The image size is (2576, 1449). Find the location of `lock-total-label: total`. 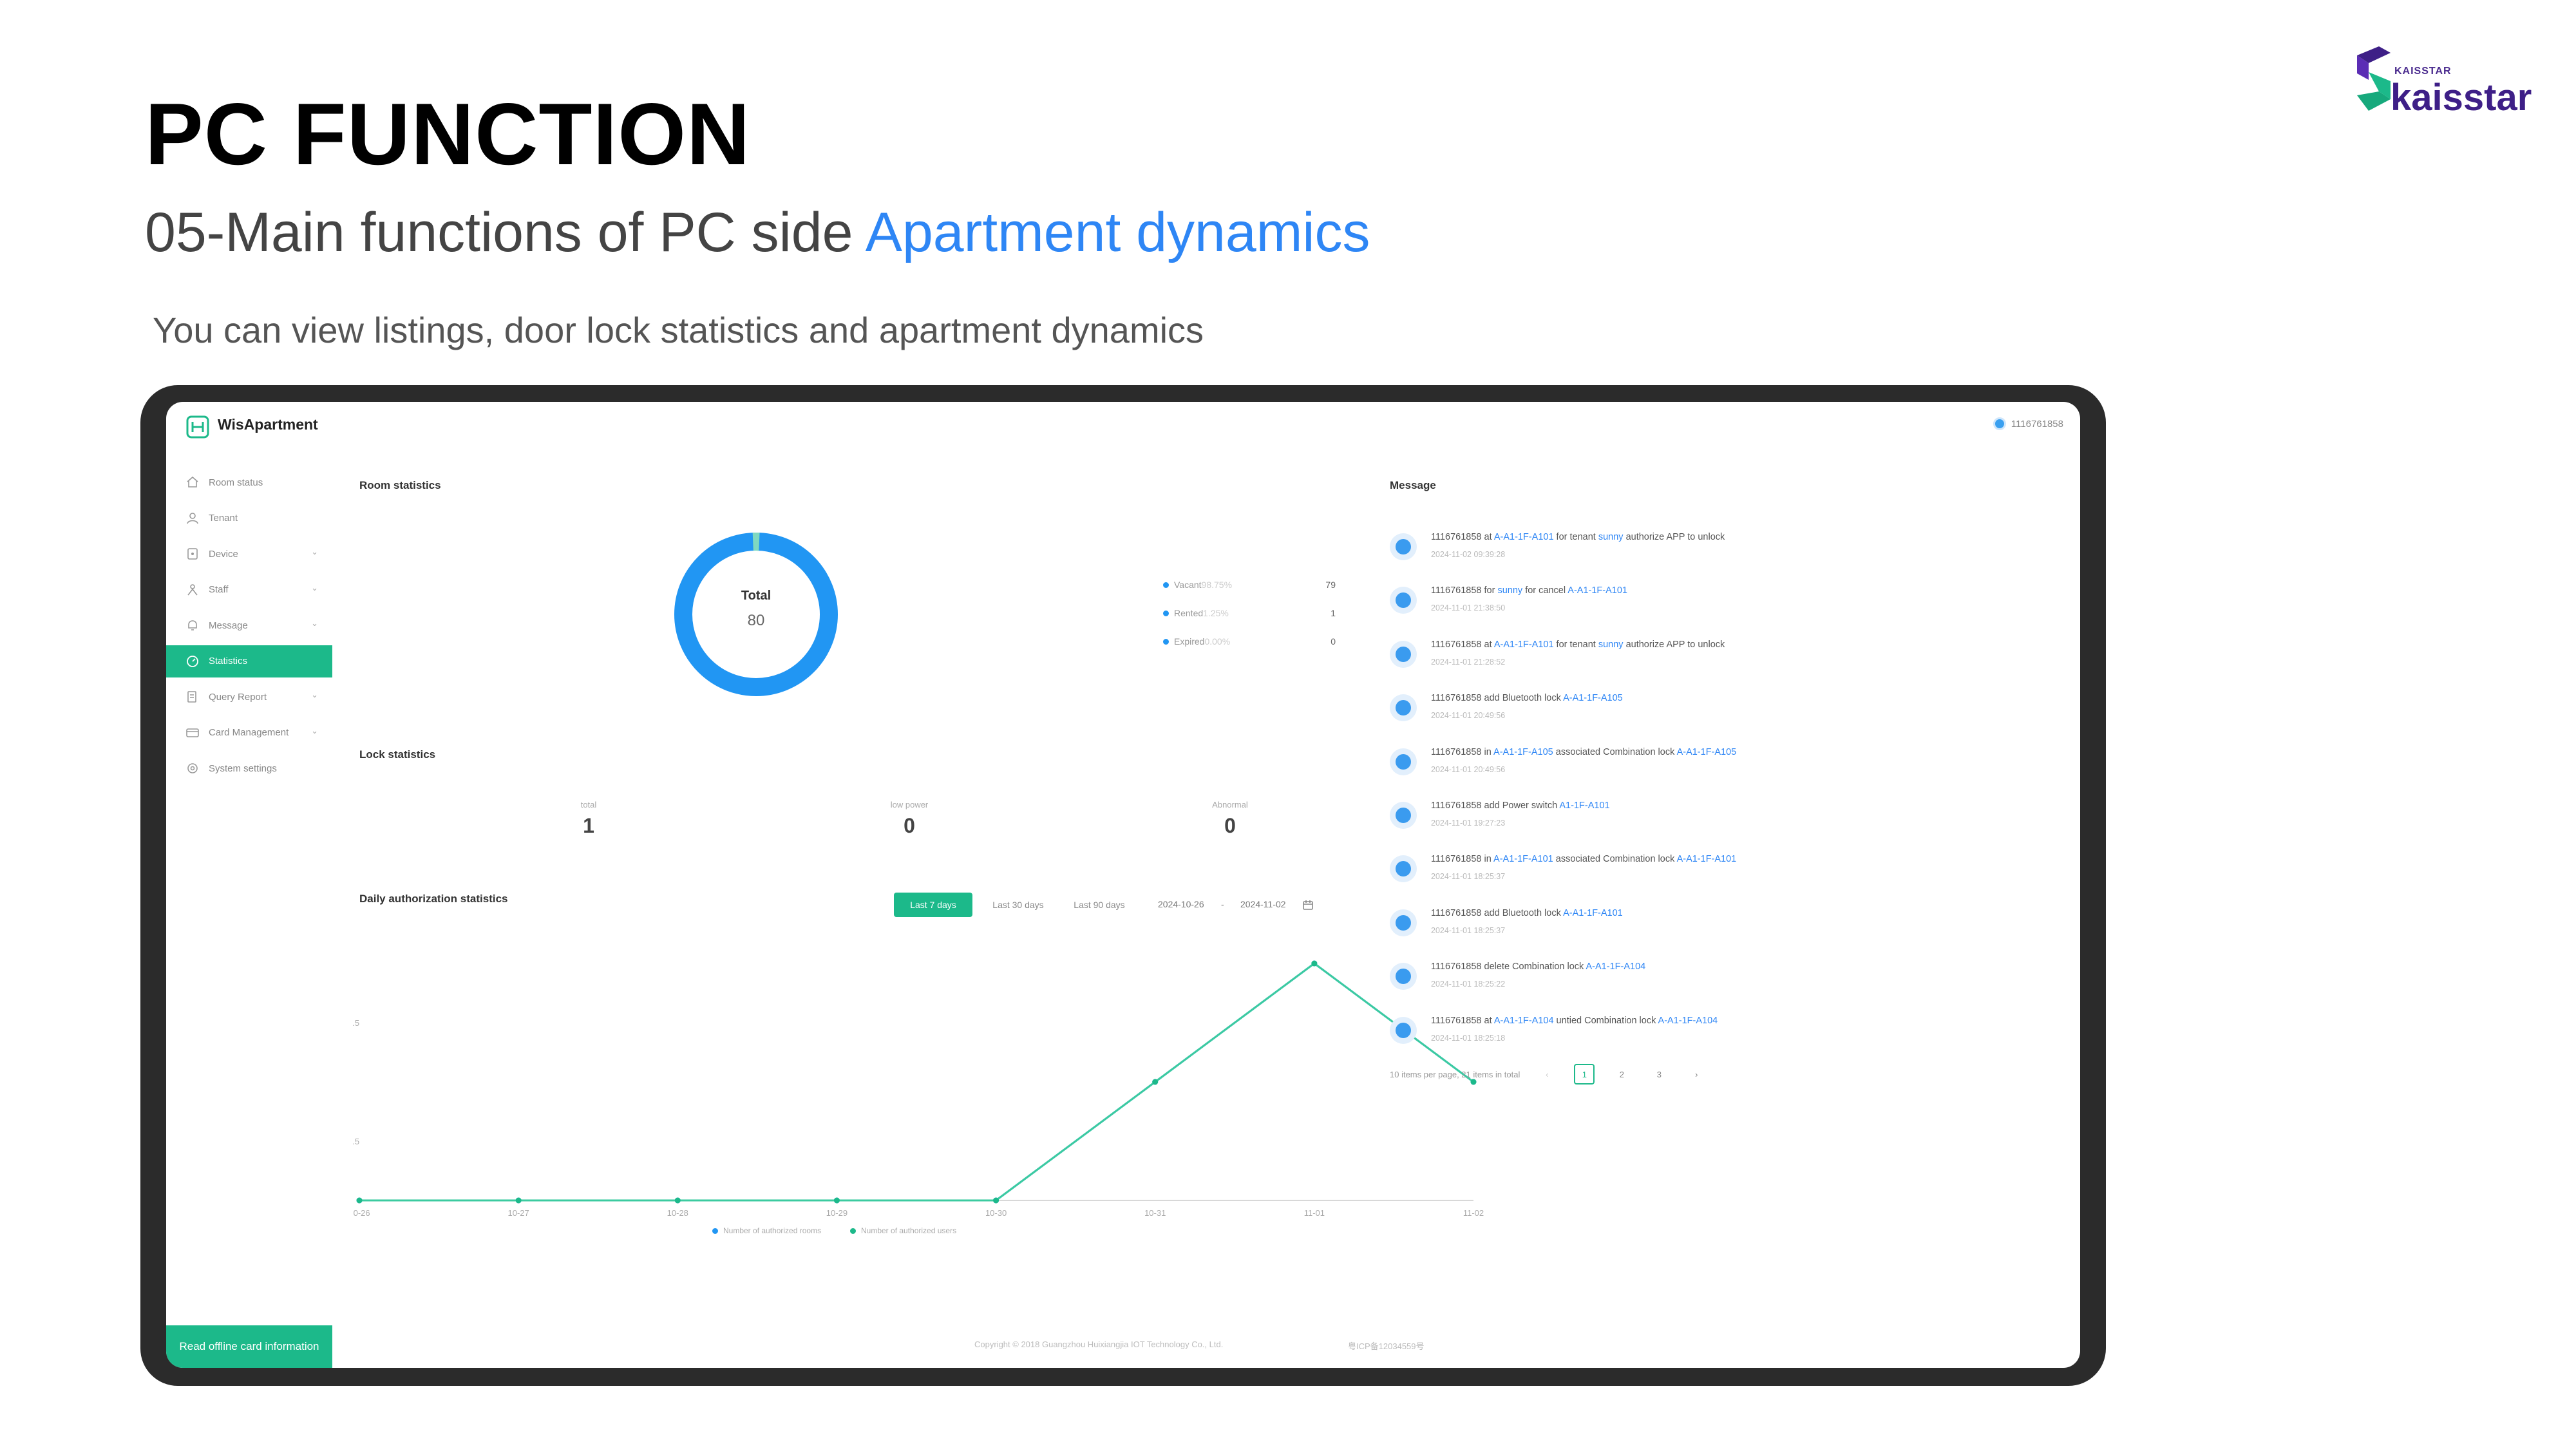

lock-total-label: total is located at coordinates (588, 805).